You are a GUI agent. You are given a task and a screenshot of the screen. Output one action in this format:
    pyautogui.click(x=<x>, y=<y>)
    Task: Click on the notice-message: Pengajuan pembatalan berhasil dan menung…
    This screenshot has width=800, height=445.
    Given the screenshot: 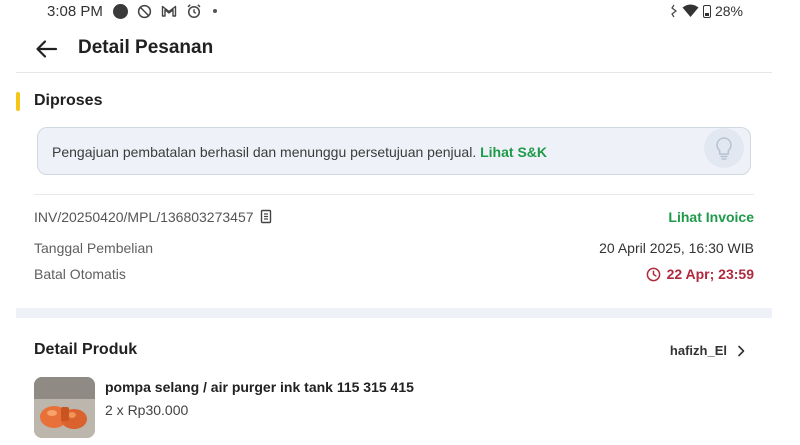 What is the action you would take?
    pyautogui.click(x=299, y=152)
    